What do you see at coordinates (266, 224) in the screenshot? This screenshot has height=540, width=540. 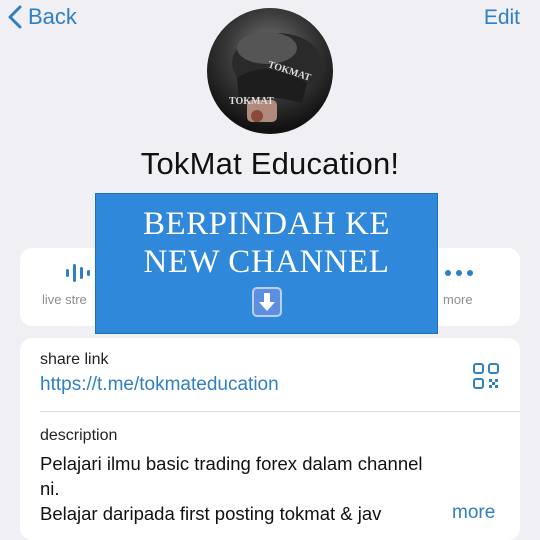 I see `banner-line-1: BERPINDAH KE` at bounding box center [266, 224].